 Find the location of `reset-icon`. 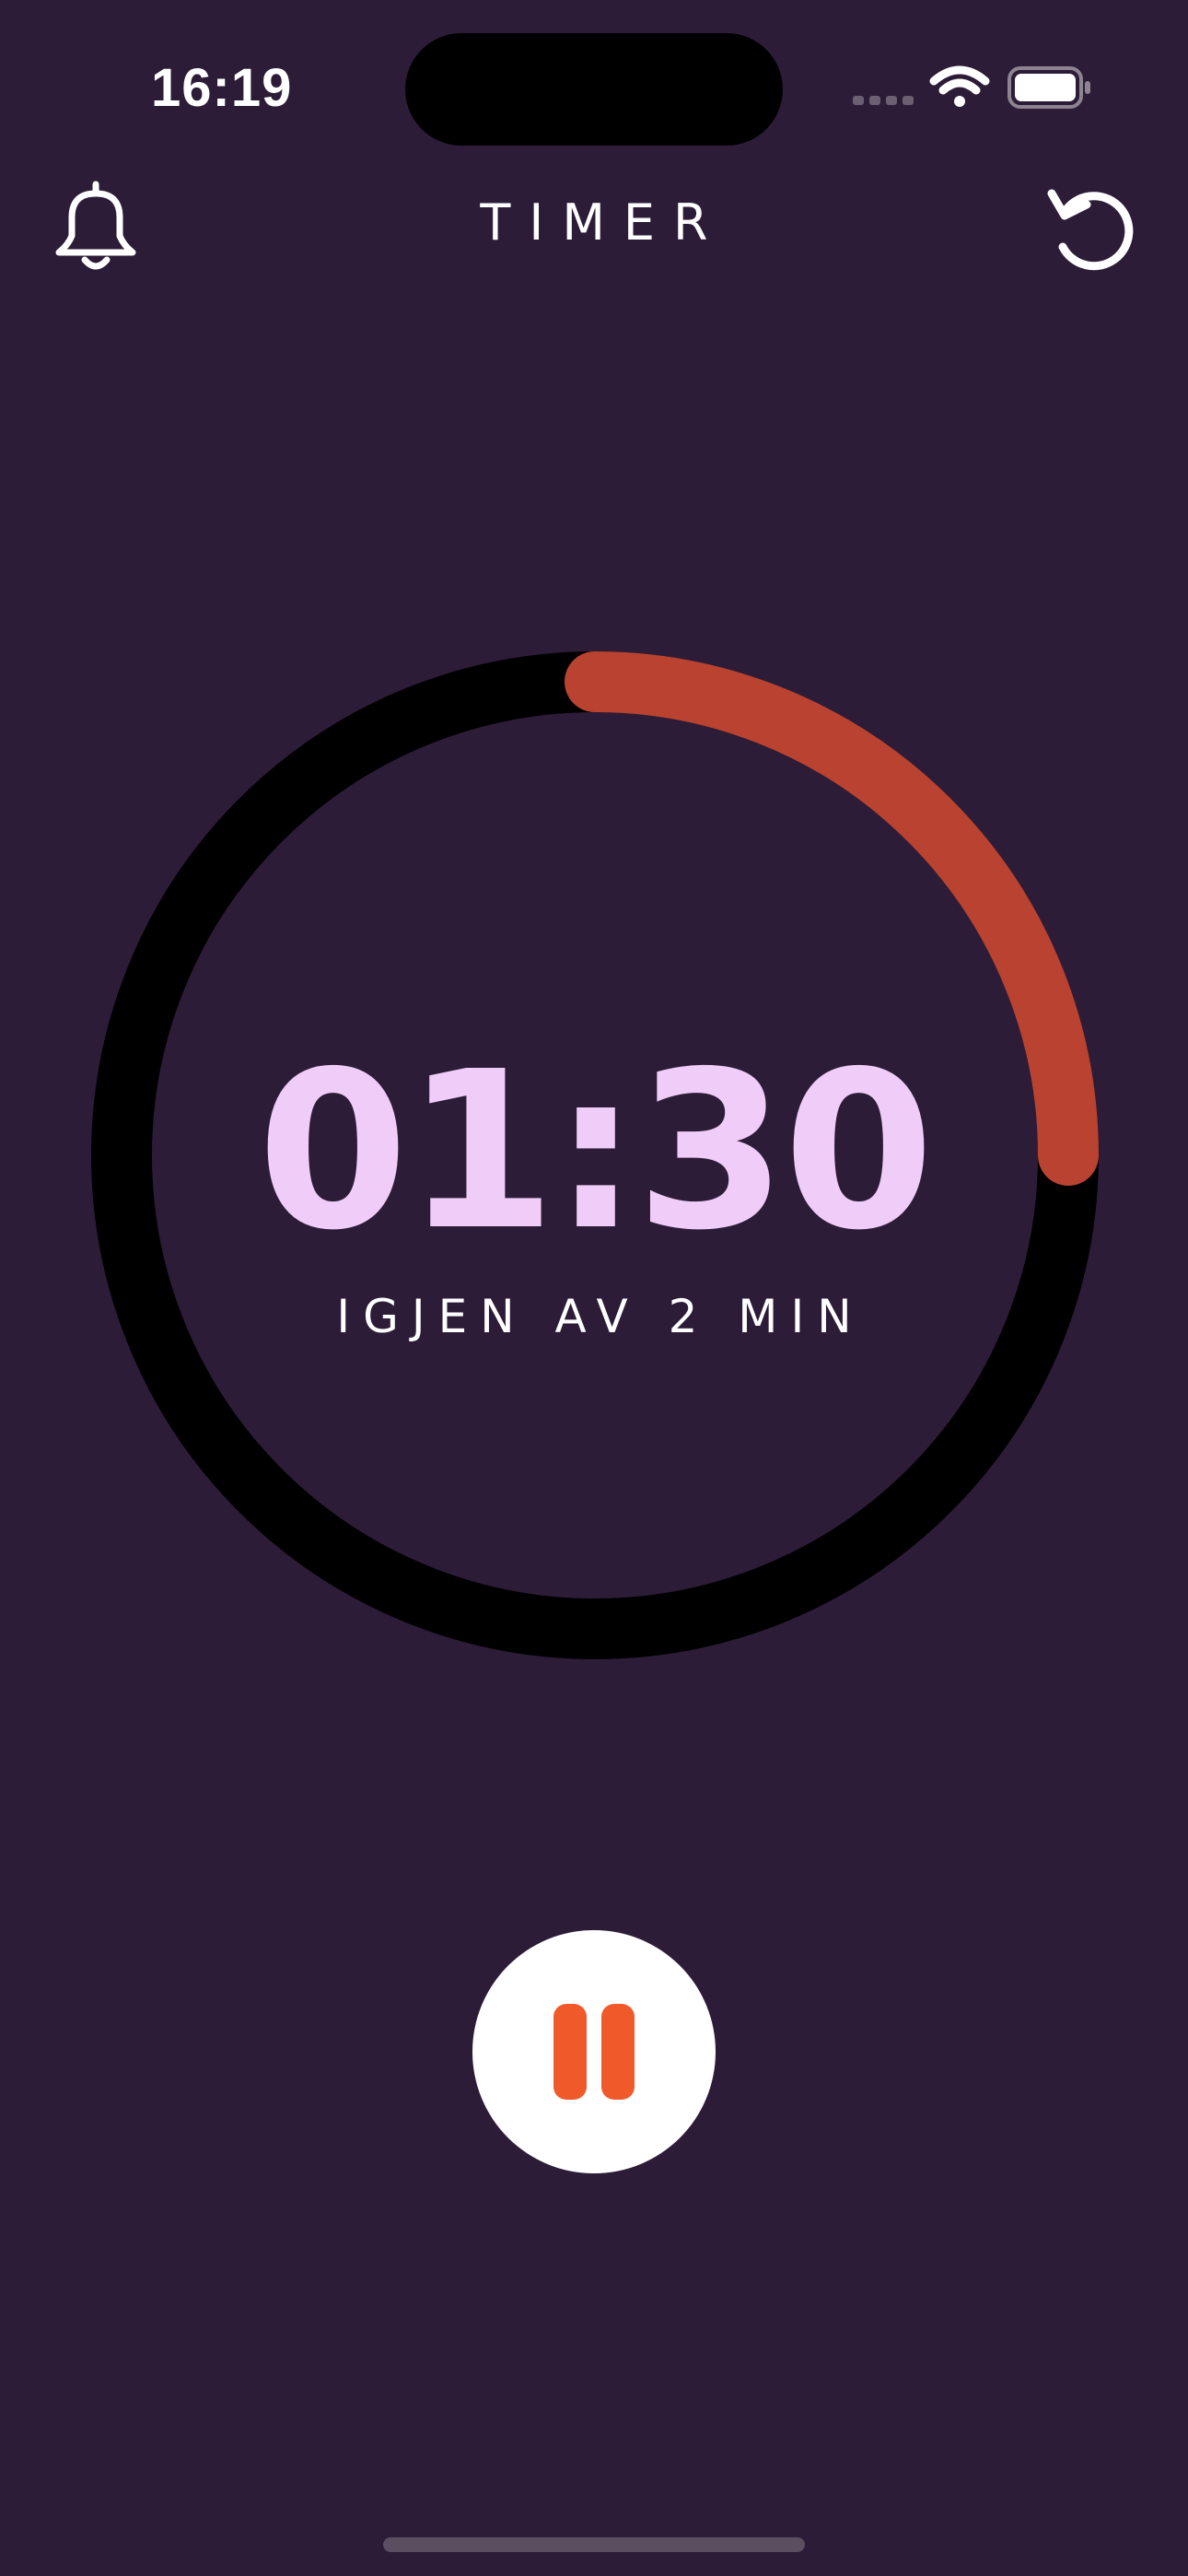

reset-icon is located at coordinates (1091, 230).